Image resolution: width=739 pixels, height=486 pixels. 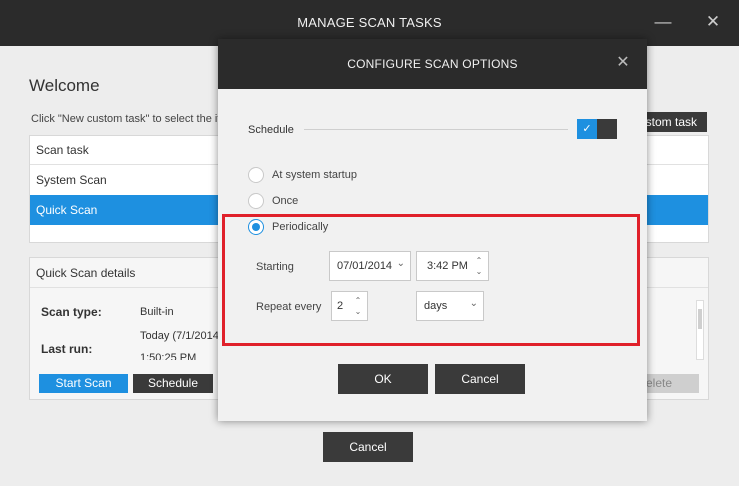 I want to click on schedule-label: Schedule, so click(x=271, y=130).